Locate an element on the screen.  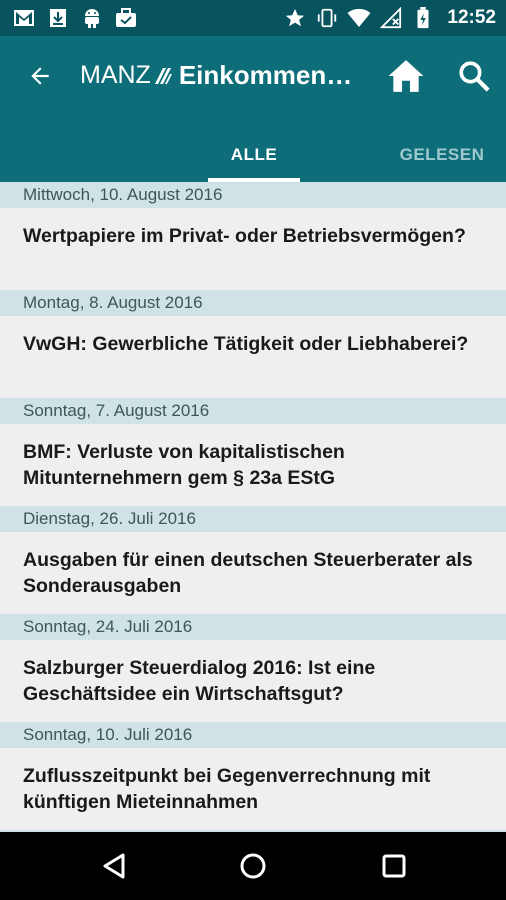
system-nav-bar is located at coordinates (253, 866).